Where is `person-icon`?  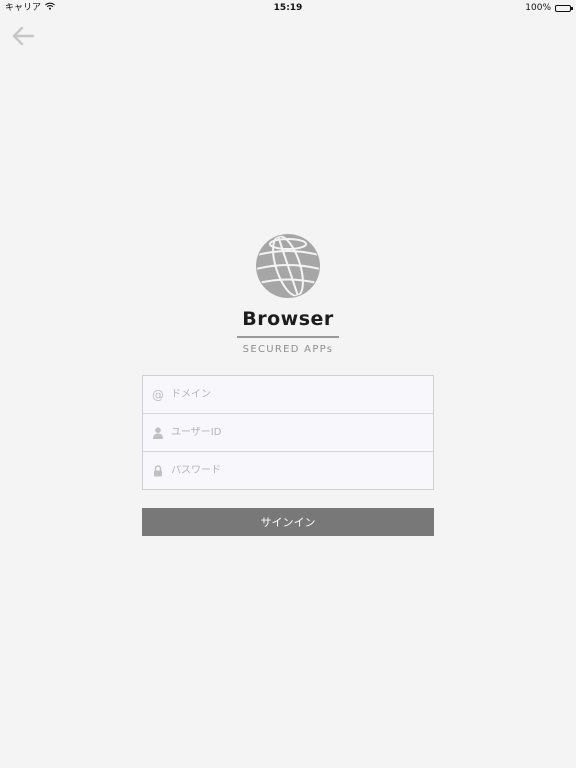 person-icon is located at coordinates (158, 432).